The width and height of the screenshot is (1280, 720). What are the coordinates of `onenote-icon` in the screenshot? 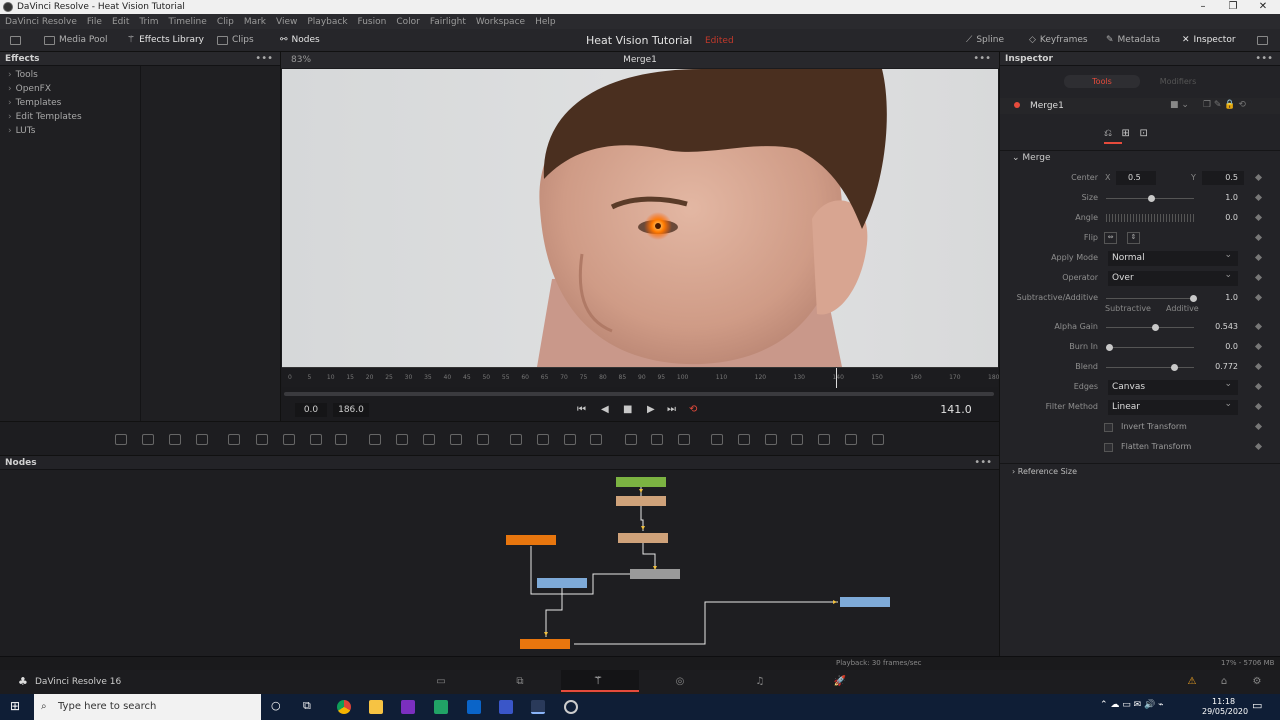 It's located at (408, 707).